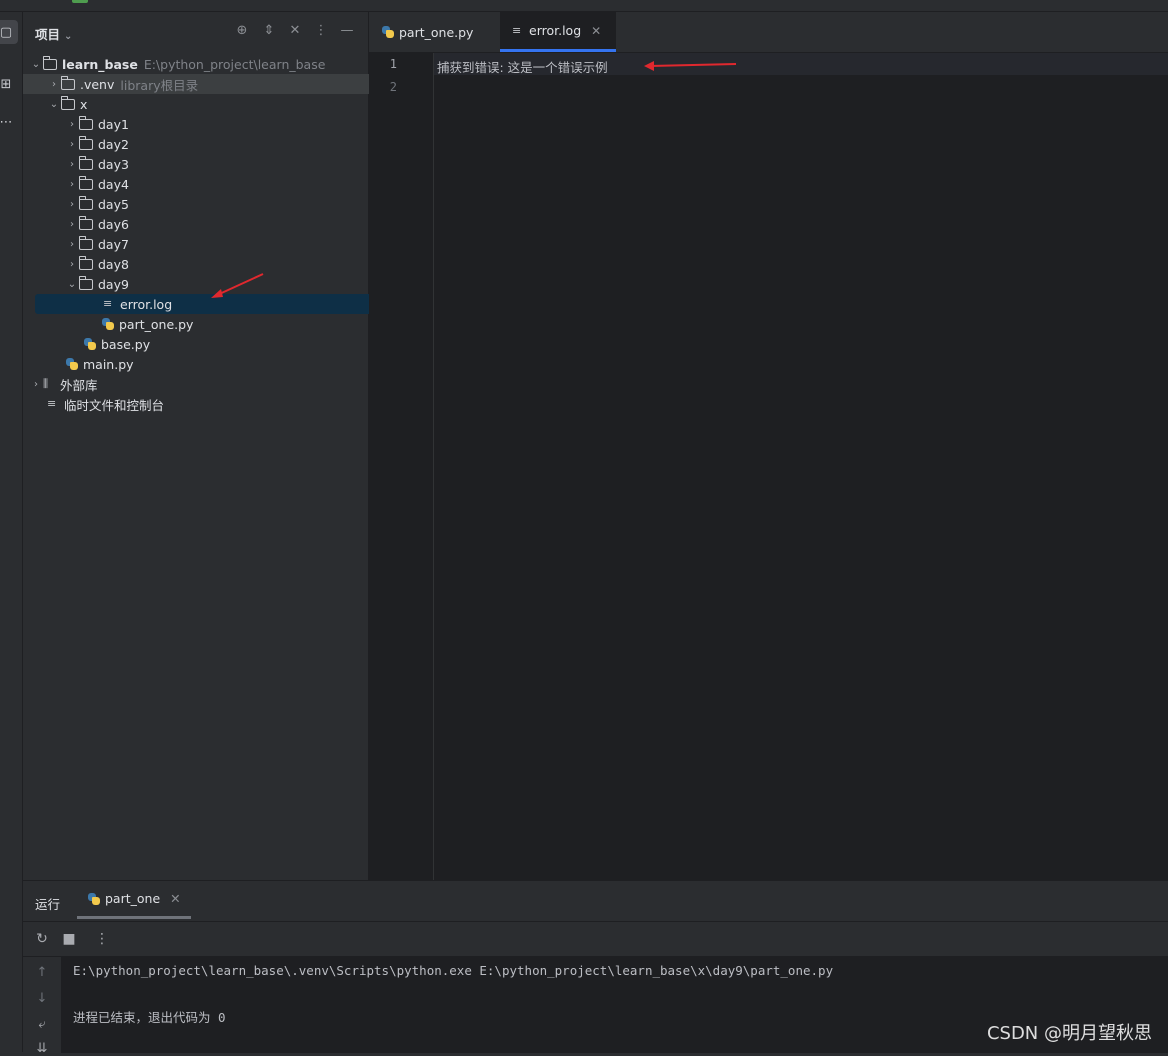 This screenshot has height=1056, width=1168. I want to click on line-number: 2, so click(393, 87).